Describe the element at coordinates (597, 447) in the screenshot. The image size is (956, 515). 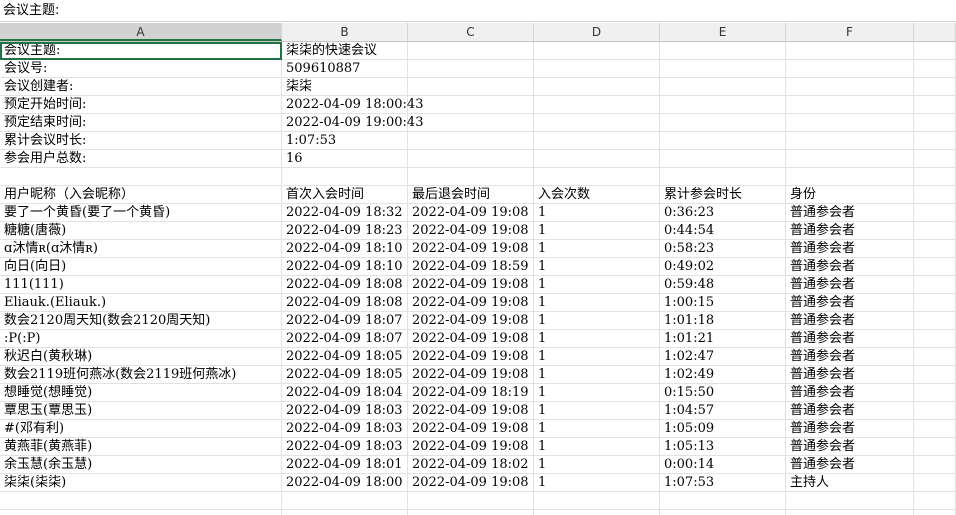
I see `cell-d23: 1` at that location.